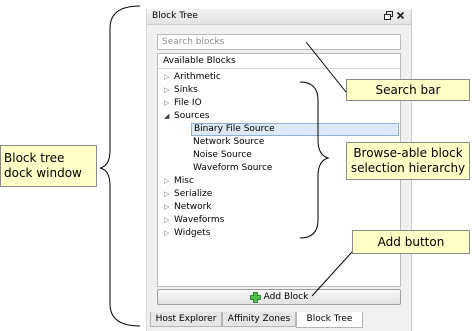 The height and width of the screenshot is (331, 472). Describe the element at coordinates (188, 103) in the screenshot. I see `tree-item-label: File IO` at that location.